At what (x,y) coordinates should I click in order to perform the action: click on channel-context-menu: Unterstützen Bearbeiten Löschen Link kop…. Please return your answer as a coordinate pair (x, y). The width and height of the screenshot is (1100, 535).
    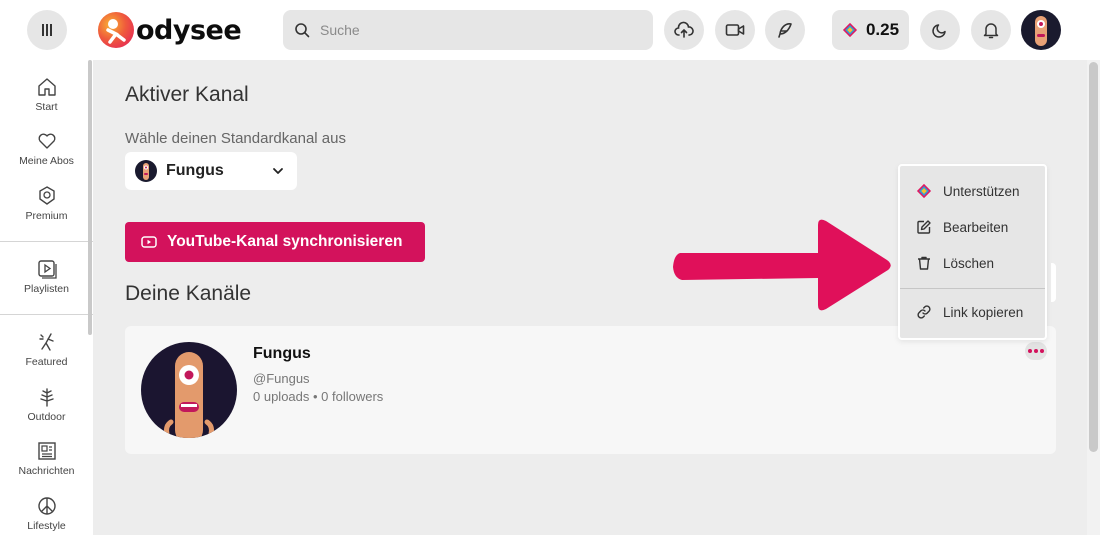
    Looking at the image, I should click on (972, 252).